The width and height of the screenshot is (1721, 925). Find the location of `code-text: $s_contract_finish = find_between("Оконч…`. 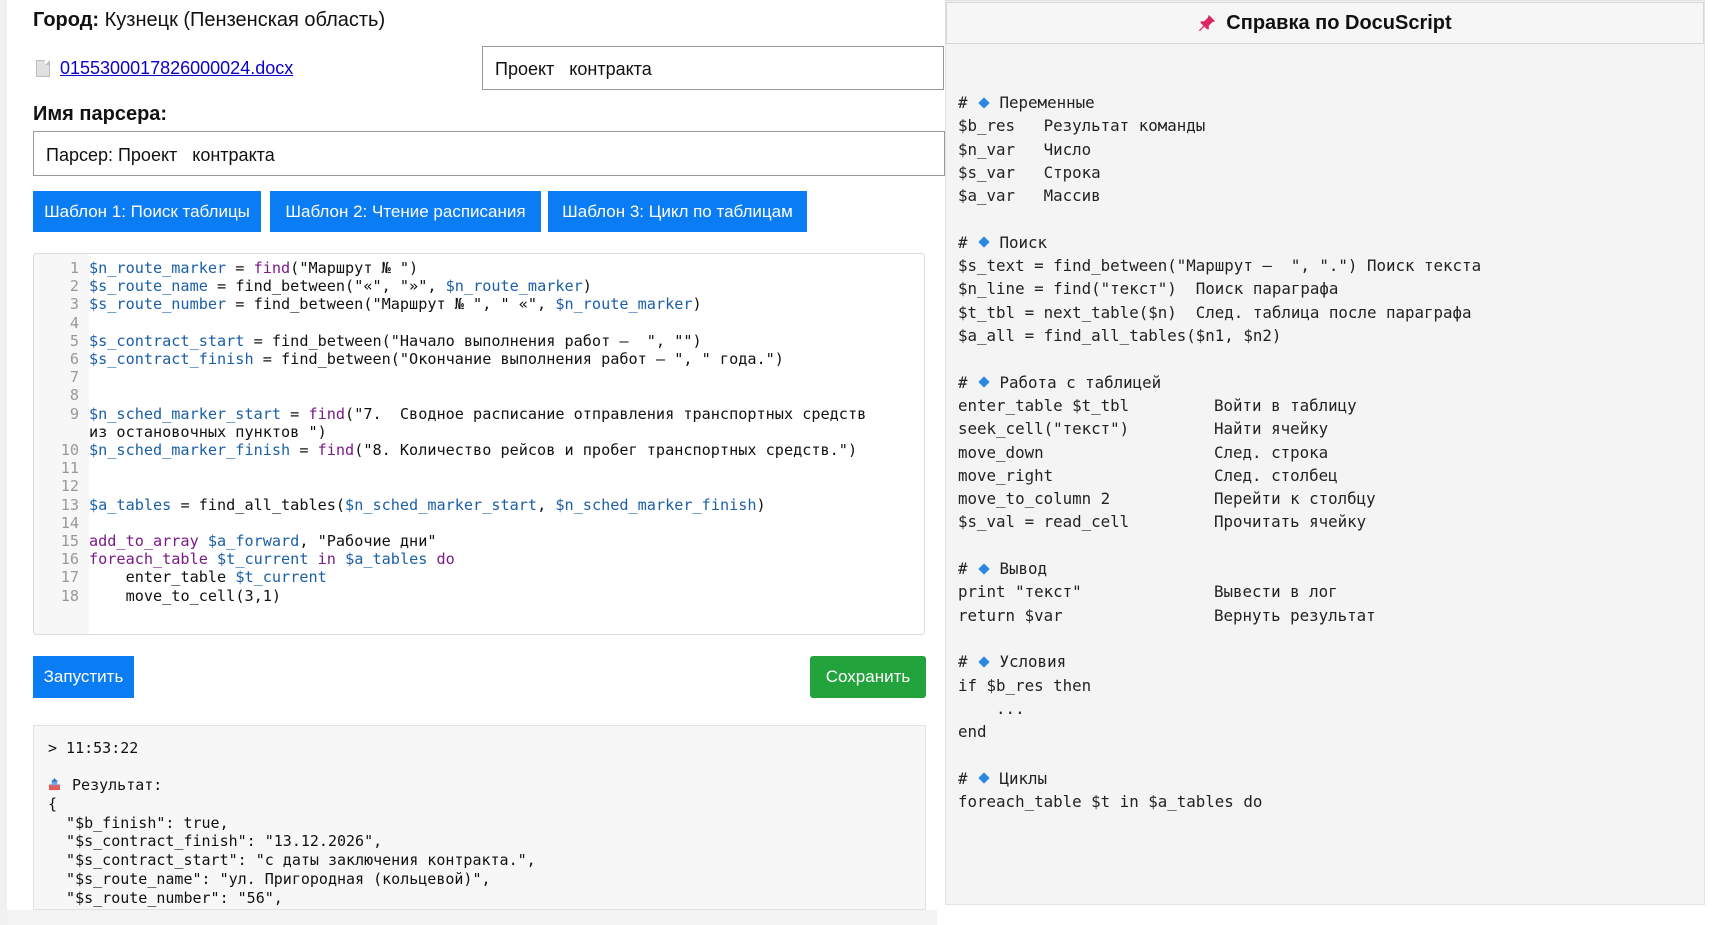

code-text: $s_contract_finish = find_between("Оконч… is located at coordinates (436, 359).